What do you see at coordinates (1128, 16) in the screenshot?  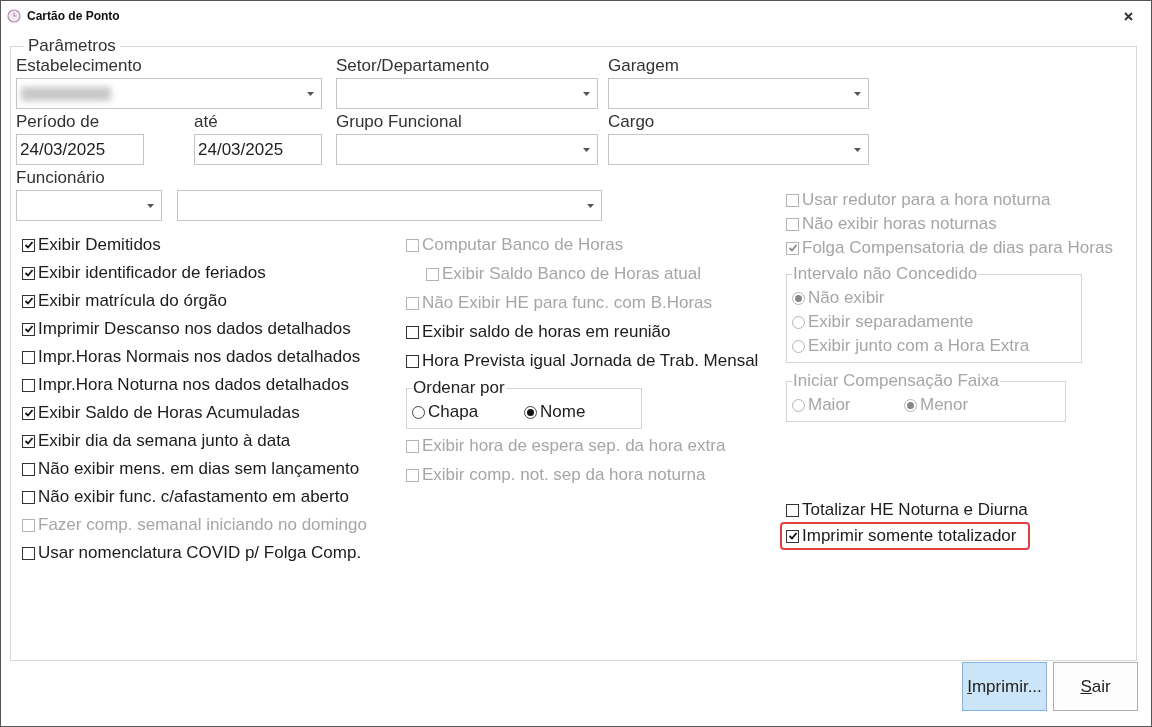 I see `close-icon` at bounding box center [1128, 16].